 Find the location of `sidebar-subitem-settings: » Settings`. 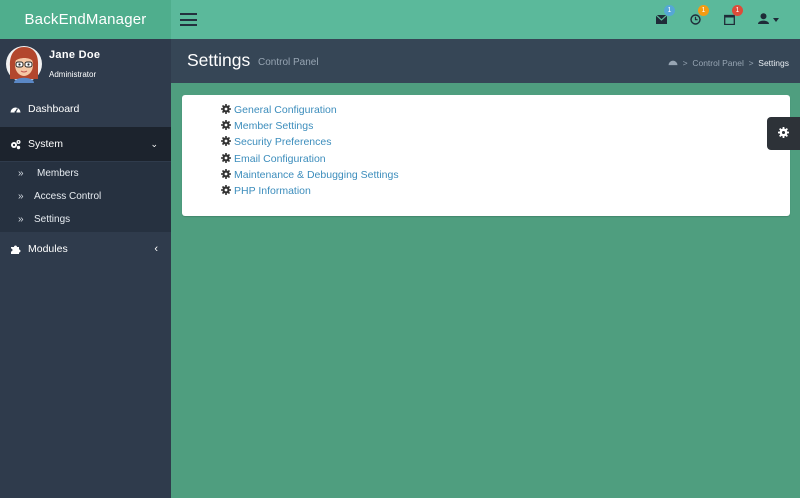

sidebar-subitem-settings: » Settings is located at coordinates (85, 219).